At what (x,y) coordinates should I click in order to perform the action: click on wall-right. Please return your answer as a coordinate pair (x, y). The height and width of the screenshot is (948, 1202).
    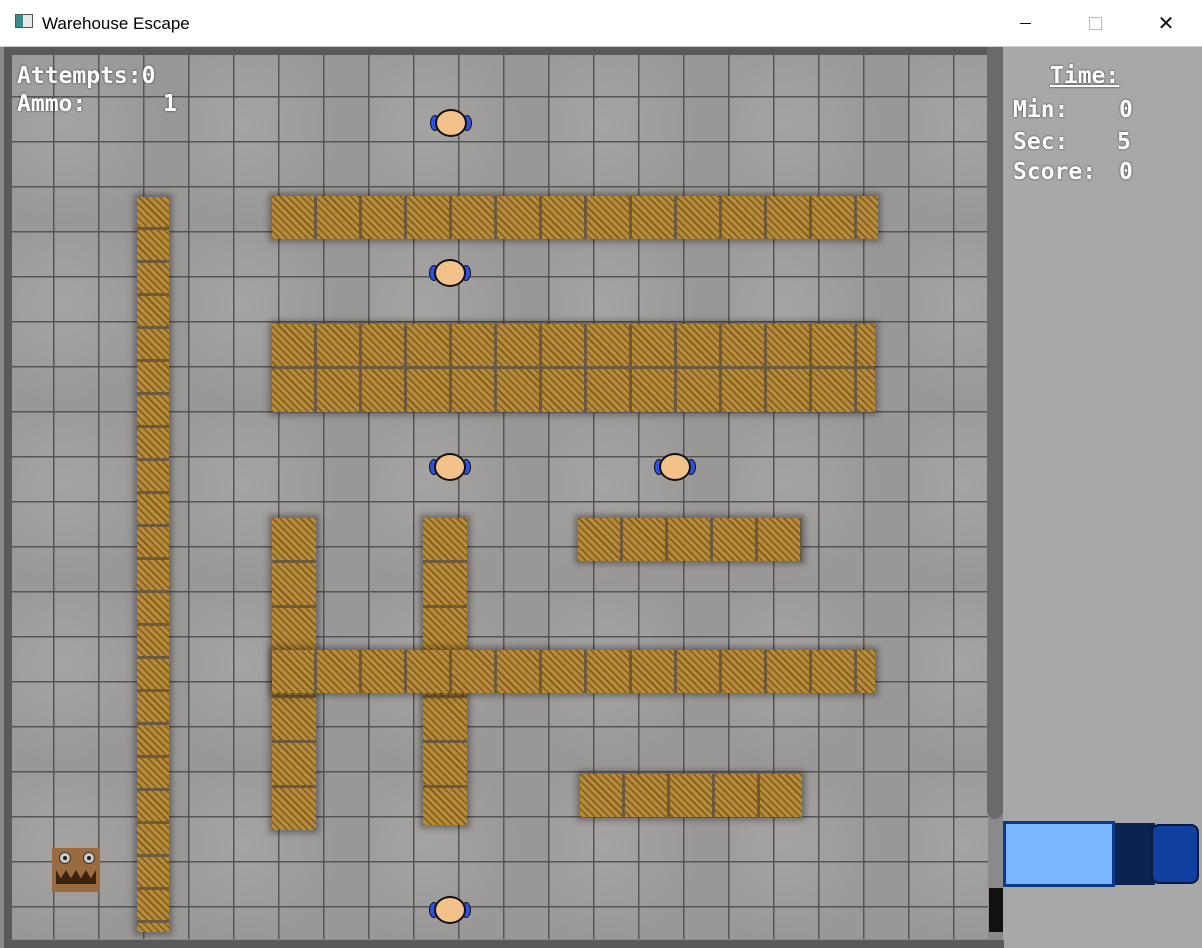
    Looking at the image, I should click on (995, 433).